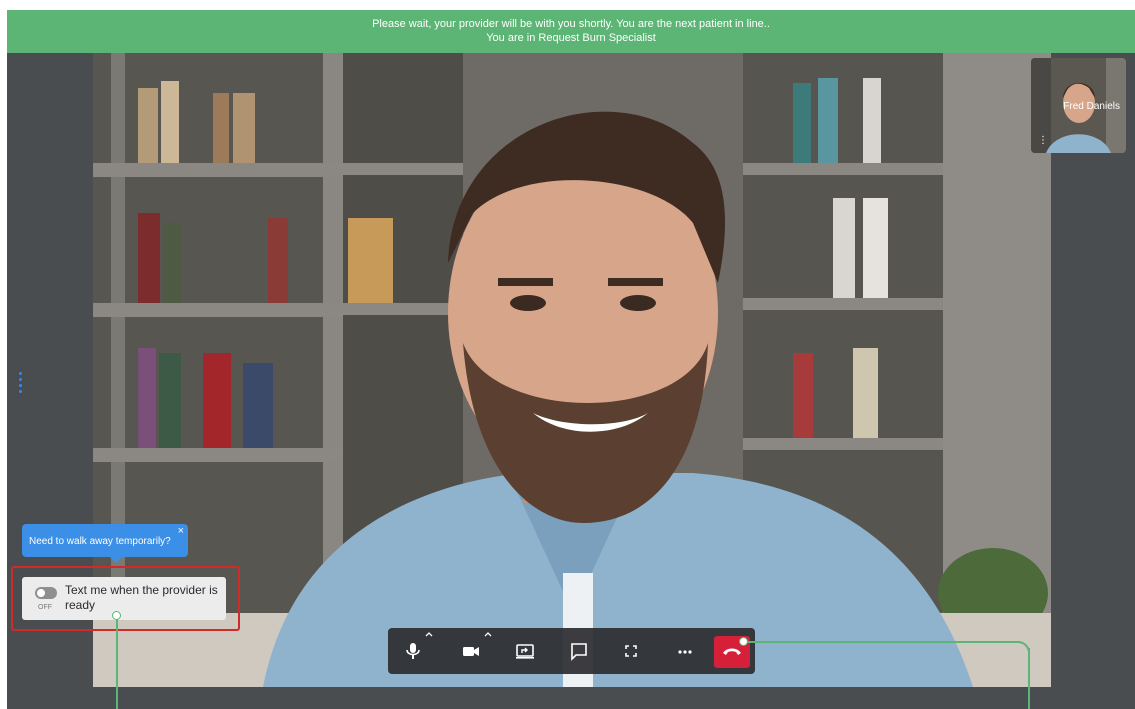 The height and width of the screenshot is (709, 1135). What do you see at coordinates (1091, 106) in the screenshot?
I see `self-view-name: Fred Daniels` at bounding box center [1091, 106].